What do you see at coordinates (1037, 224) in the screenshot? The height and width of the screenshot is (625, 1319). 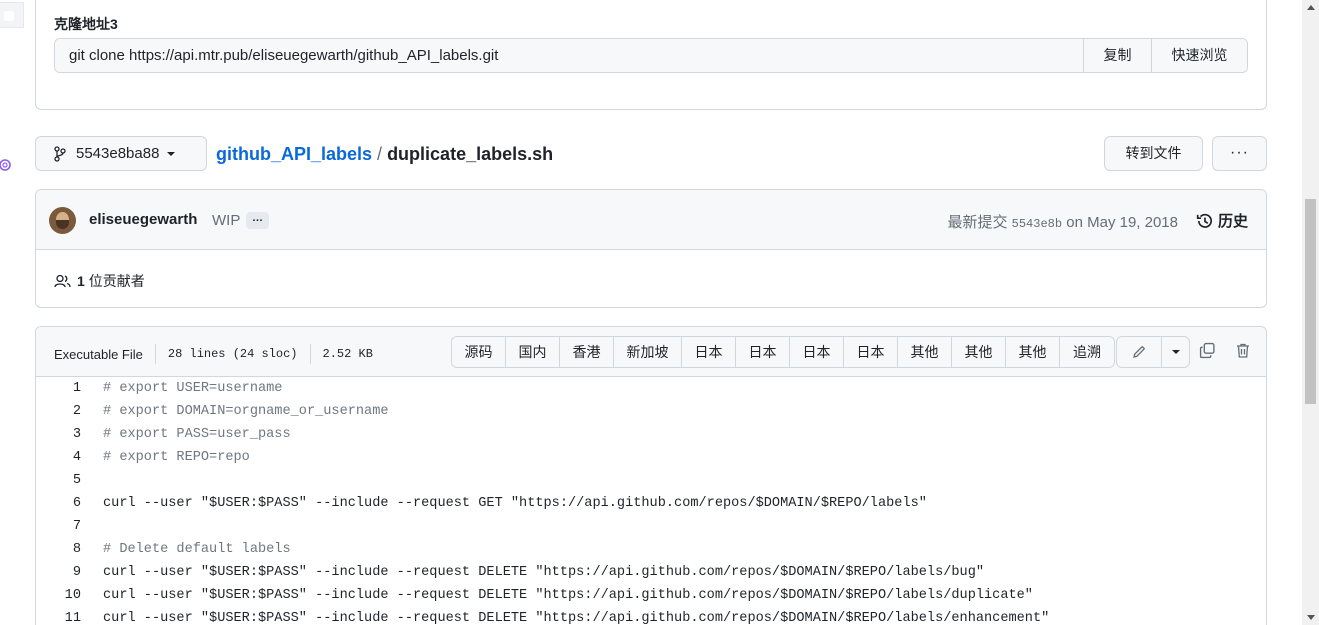 I see `commit-sha-link: 5543e8b` at bounding box center [1037, 224].